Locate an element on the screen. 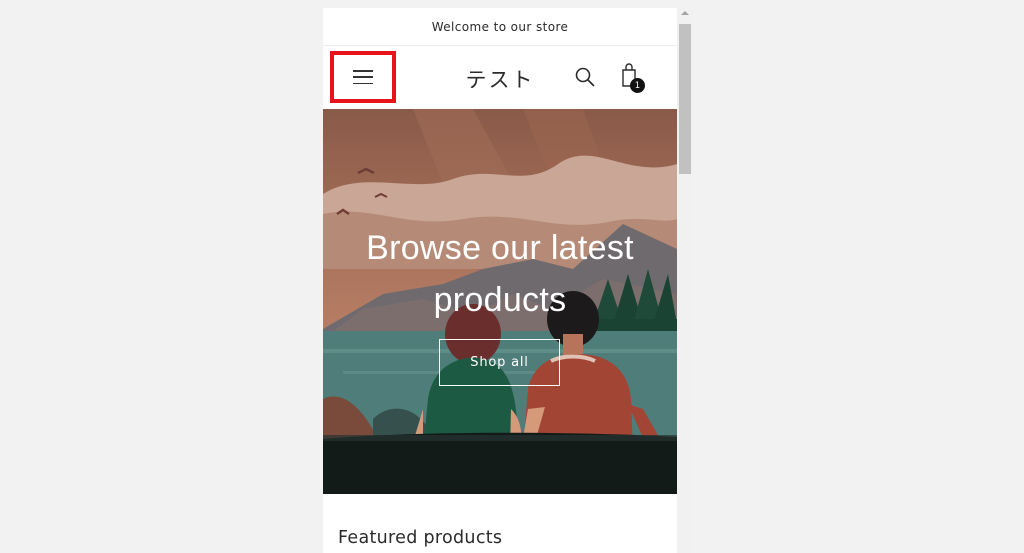  cart-button: 1 is located at coordinates (632, 76).